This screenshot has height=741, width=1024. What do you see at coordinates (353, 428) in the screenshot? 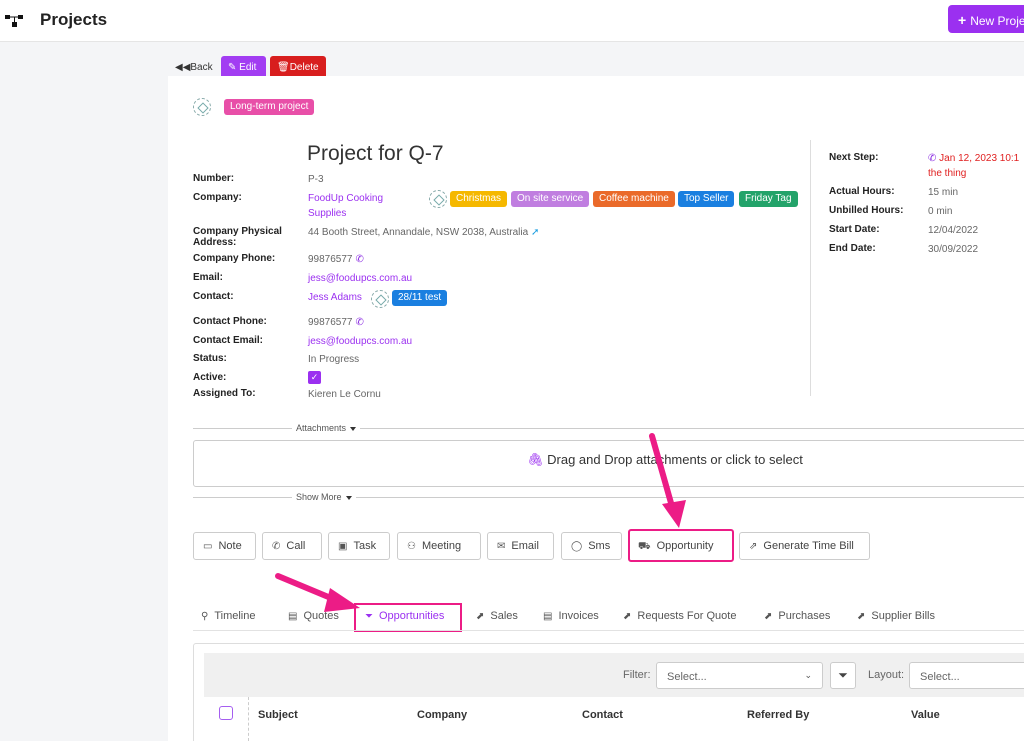
I see `caret-down-icon` at bounding box center [353, 428].